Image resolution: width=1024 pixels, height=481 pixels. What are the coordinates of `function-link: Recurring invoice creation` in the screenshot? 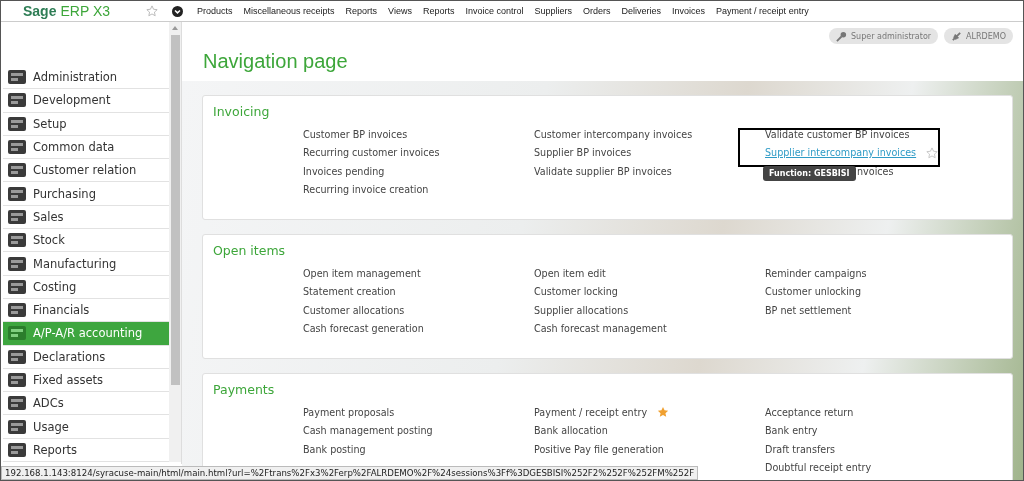 It's located at (366, 190).